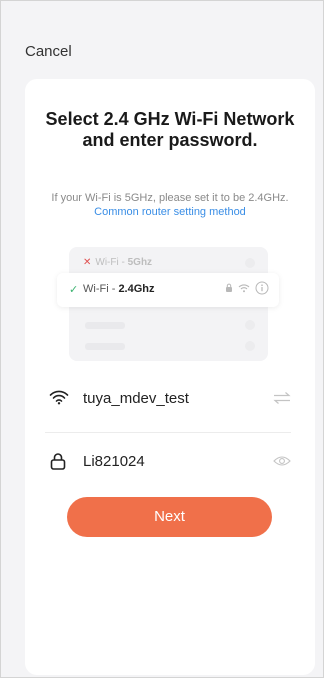 This screenshot has height=680, width=326. Describe the element at coordinates (74, 290) in the screenshot. I see `check-icon: ✓` at that location.